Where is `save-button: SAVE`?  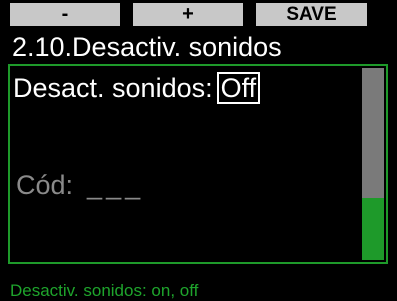 save-button: SAVE is located at coordinates (311, 14).